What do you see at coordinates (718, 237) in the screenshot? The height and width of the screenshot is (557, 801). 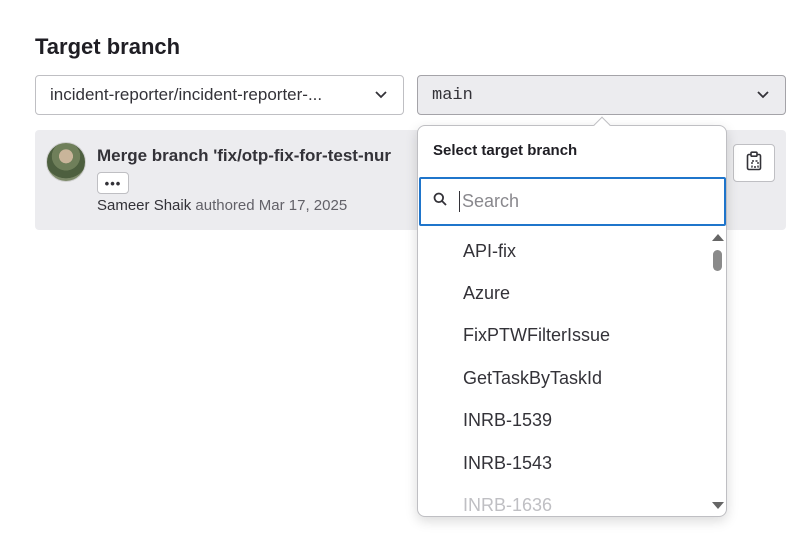 I see `scroll-up-arrow` at bounding box center [718, 237].